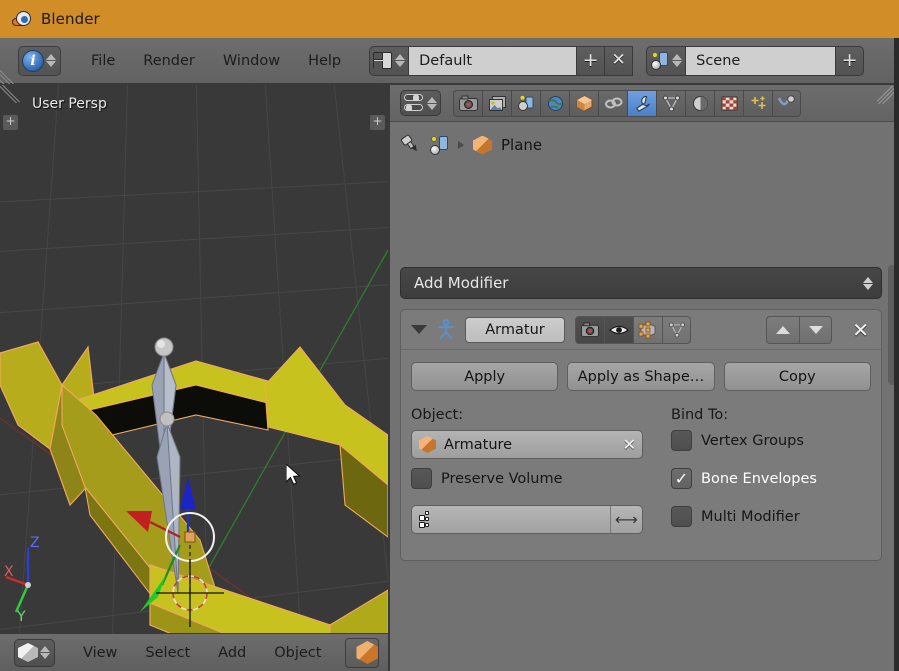 The image size is (899, 671). I want to click on invert-vertex-group-button: ⟷, so click(626, 519).